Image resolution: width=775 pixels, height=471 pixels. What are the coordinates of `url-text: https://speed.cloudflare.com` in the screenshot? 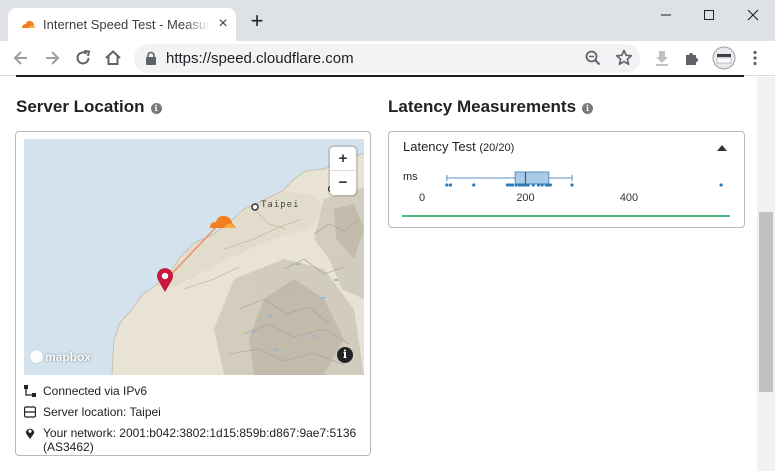 It's located at (260, 58).